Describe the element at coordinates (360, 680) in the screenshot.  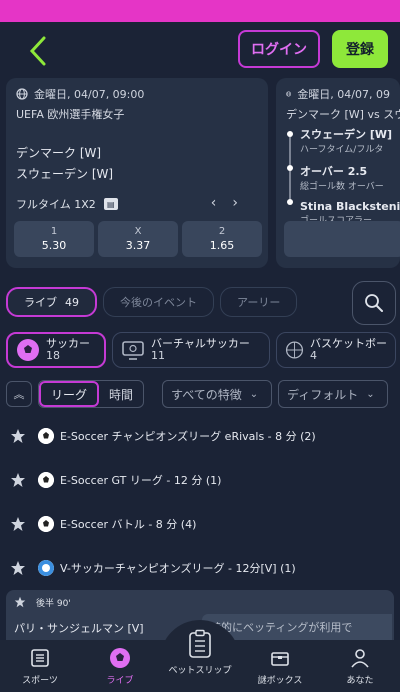
I see `nav-label: あなた` at that location.